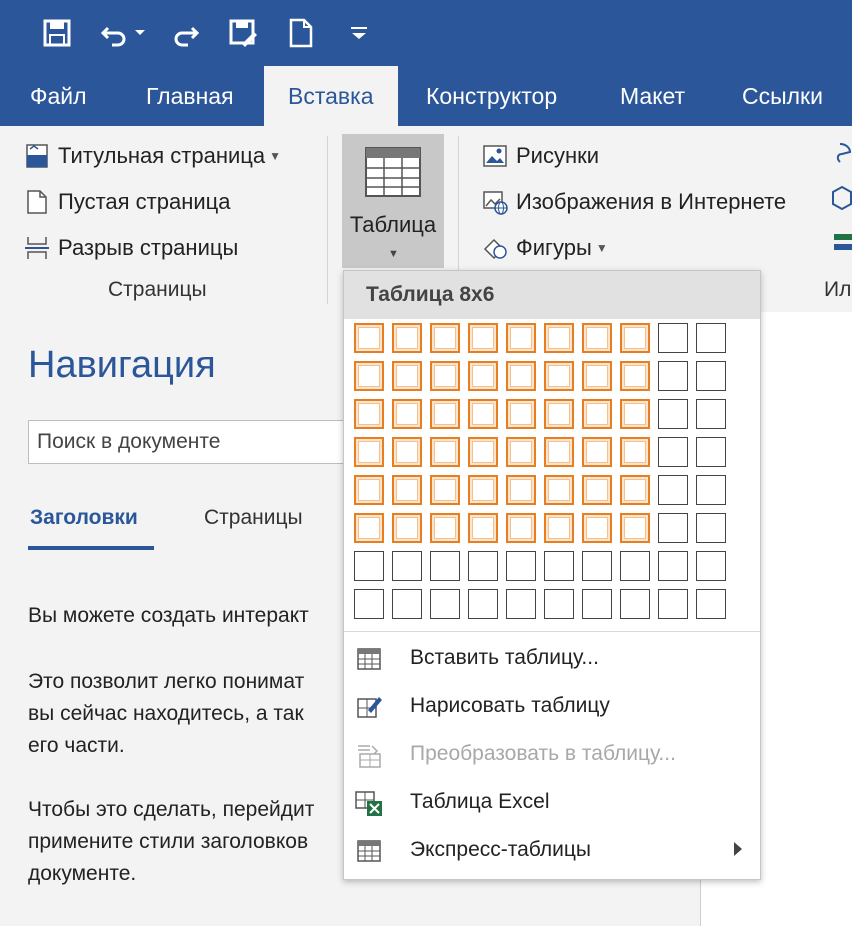  What do you see at coordinates (58, 96) in the screenshot?
I see `tab-file: Файл` at bounding box center [58, 96].